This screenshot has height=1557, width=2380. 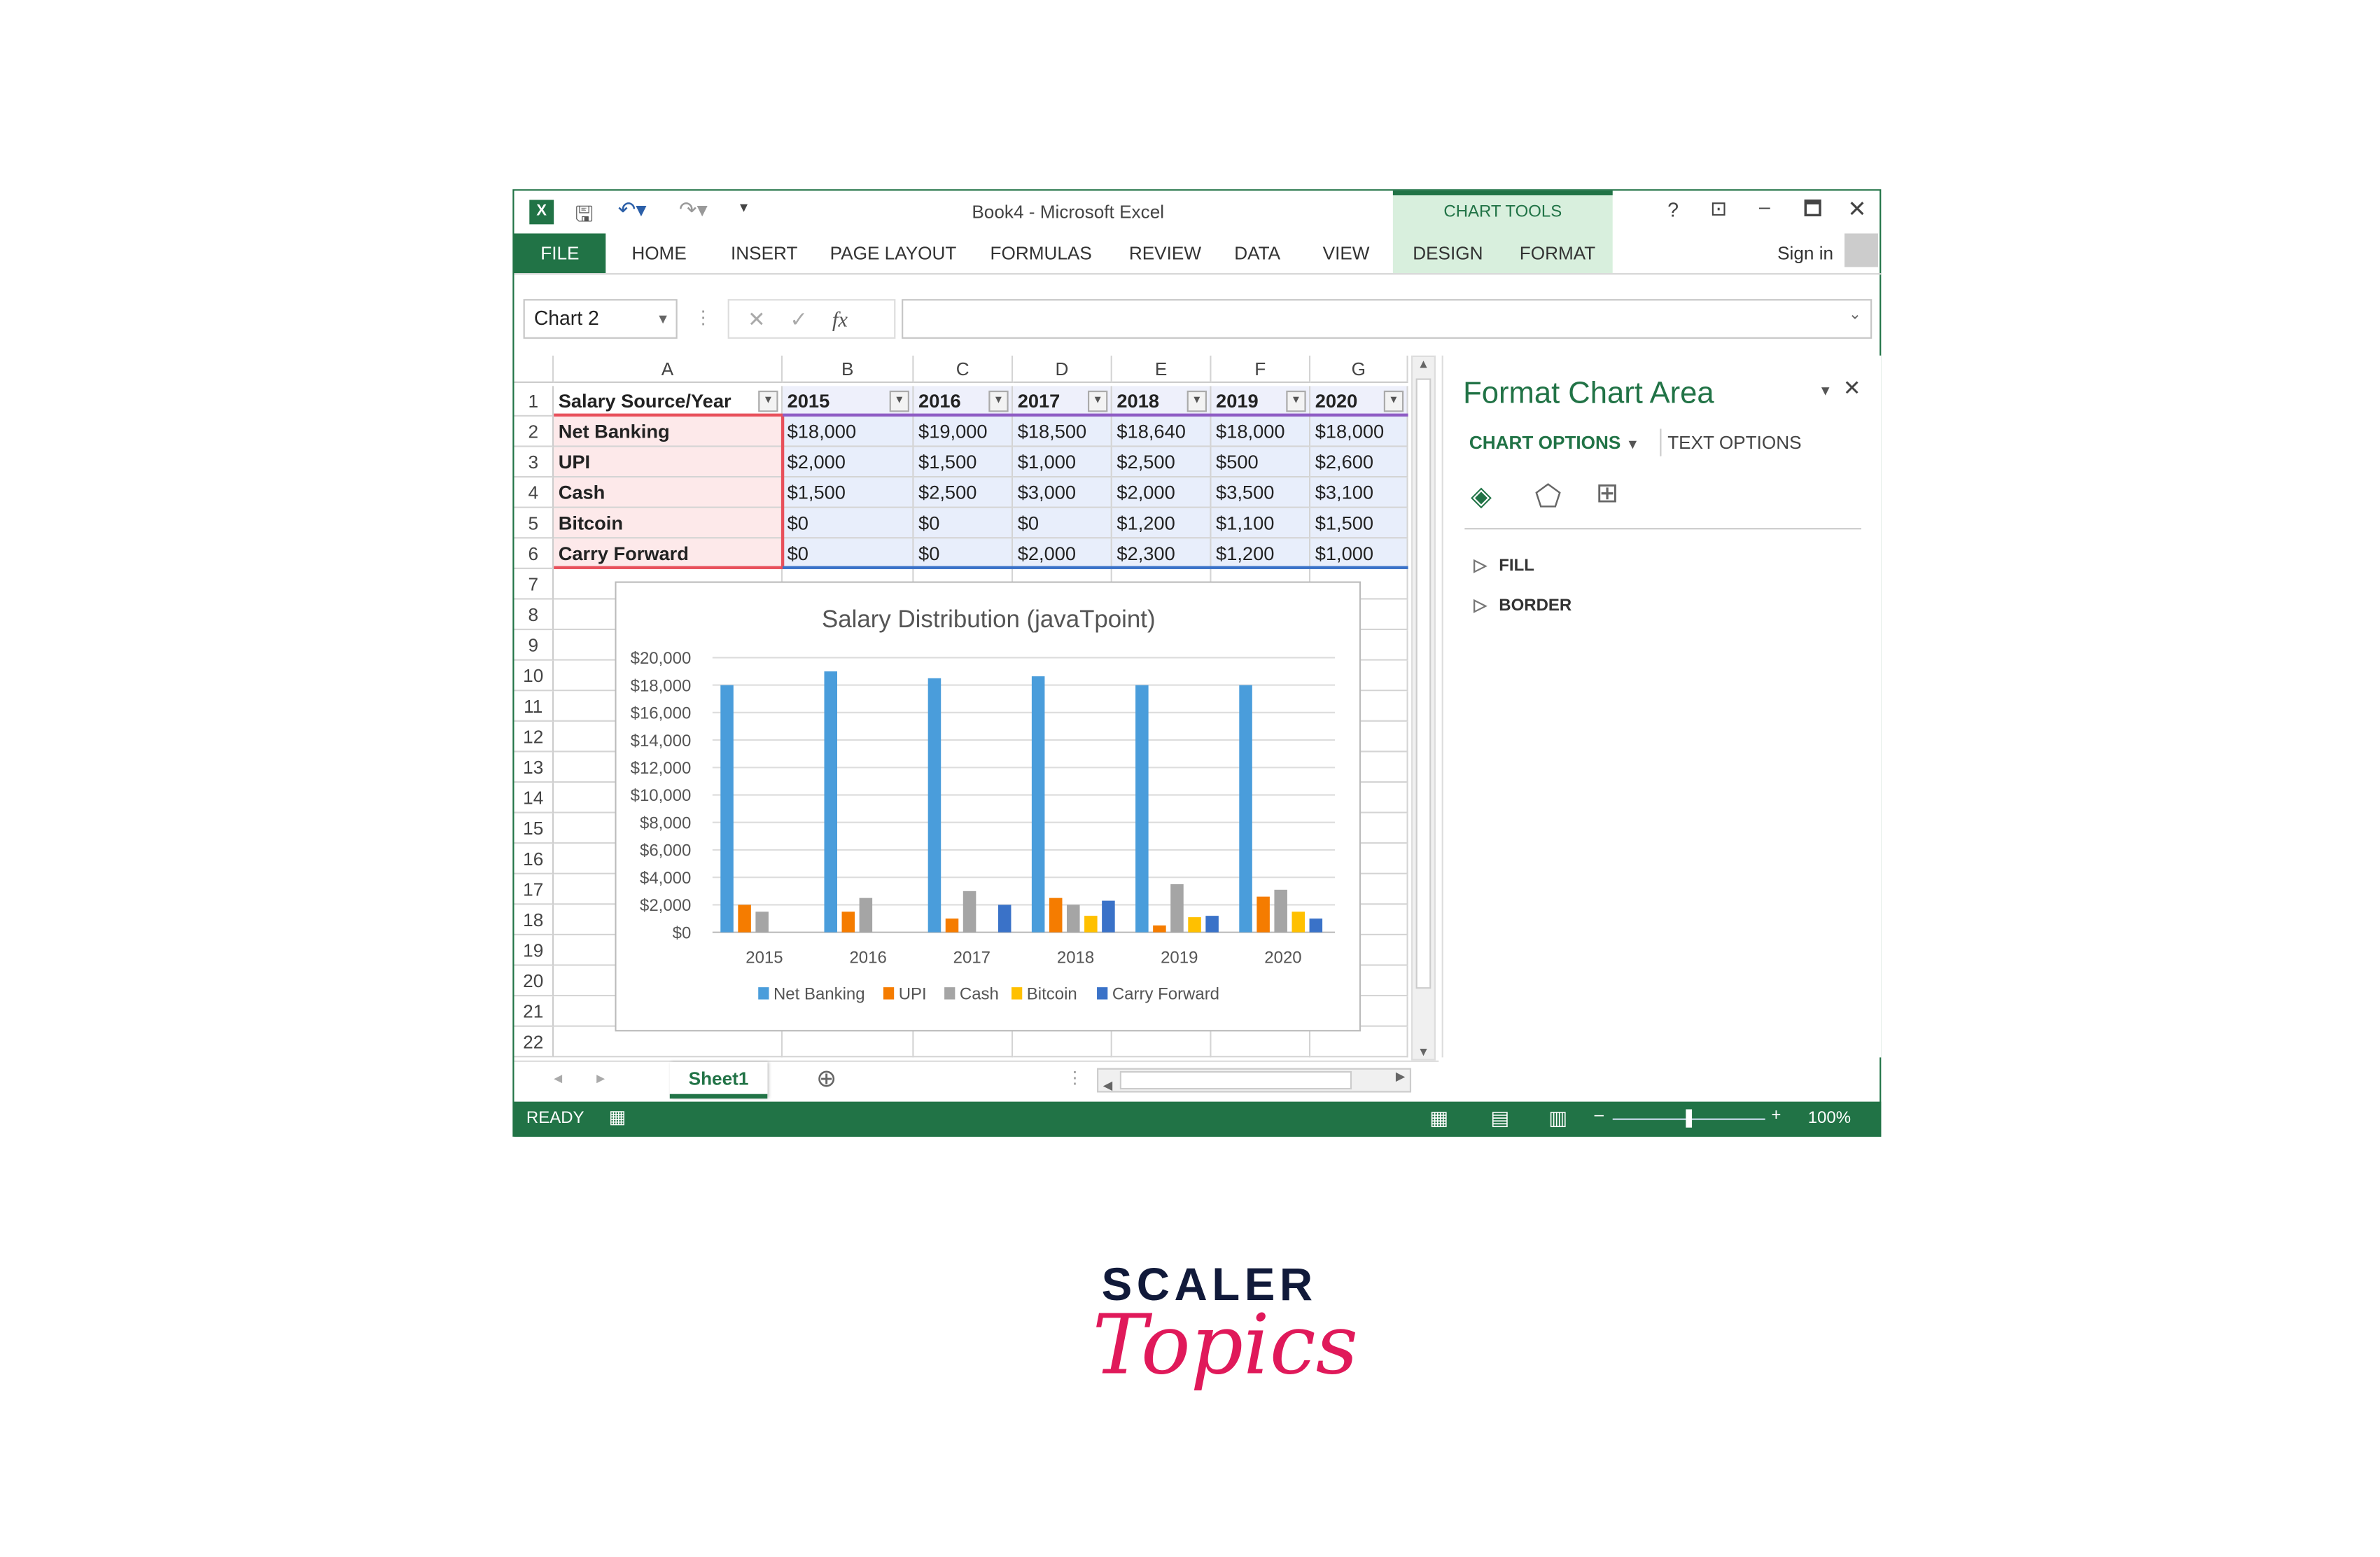 What do you see at coordinates (1423, 364) in the screenshot?
I see `scroll-up-icon: ▲` at bounding box center [1423, 364].